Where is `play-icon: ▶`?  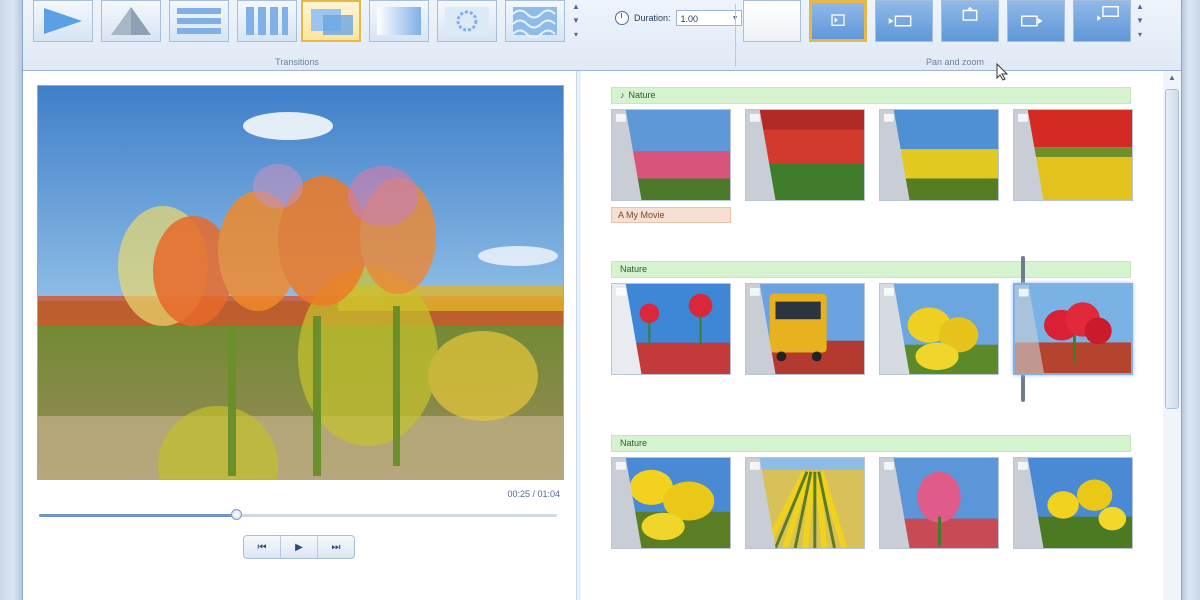 play-icon: ▶ is located at coordinates (299, 547).